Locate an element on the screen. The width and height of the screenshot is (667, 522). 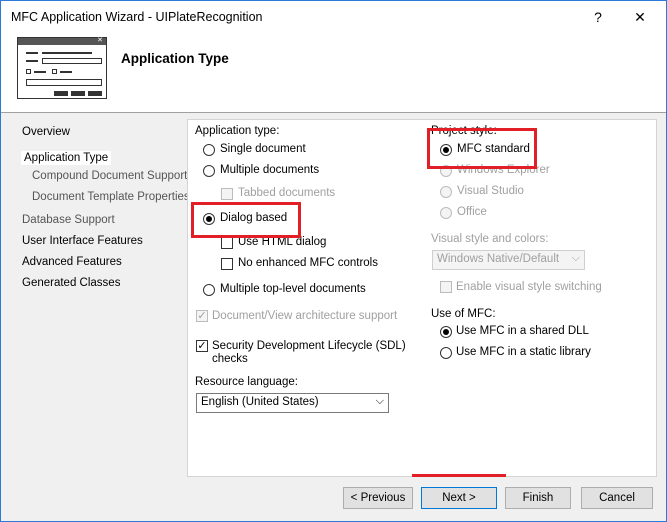
single-document-radio is located at coordinates (209, 150).